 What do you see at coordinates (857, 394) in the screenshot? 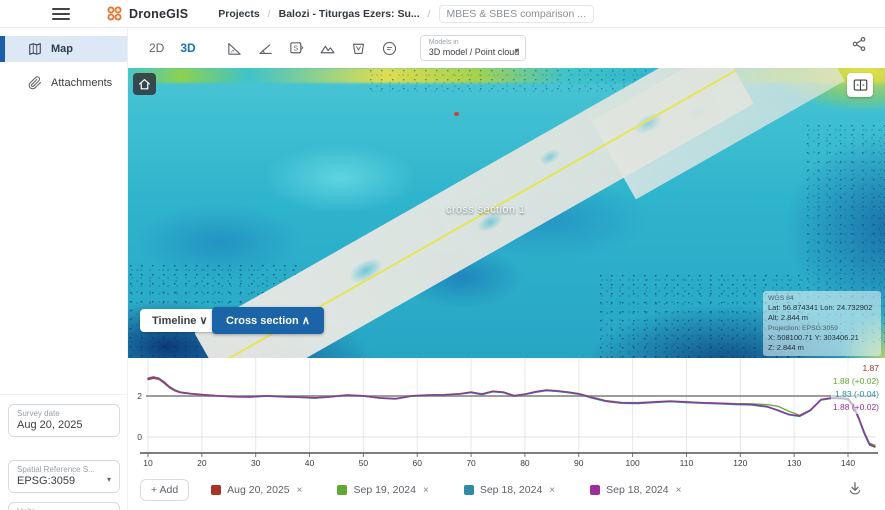
I see `marker-value: 1.83 (-0.04)` at bounding box center [857, 394].